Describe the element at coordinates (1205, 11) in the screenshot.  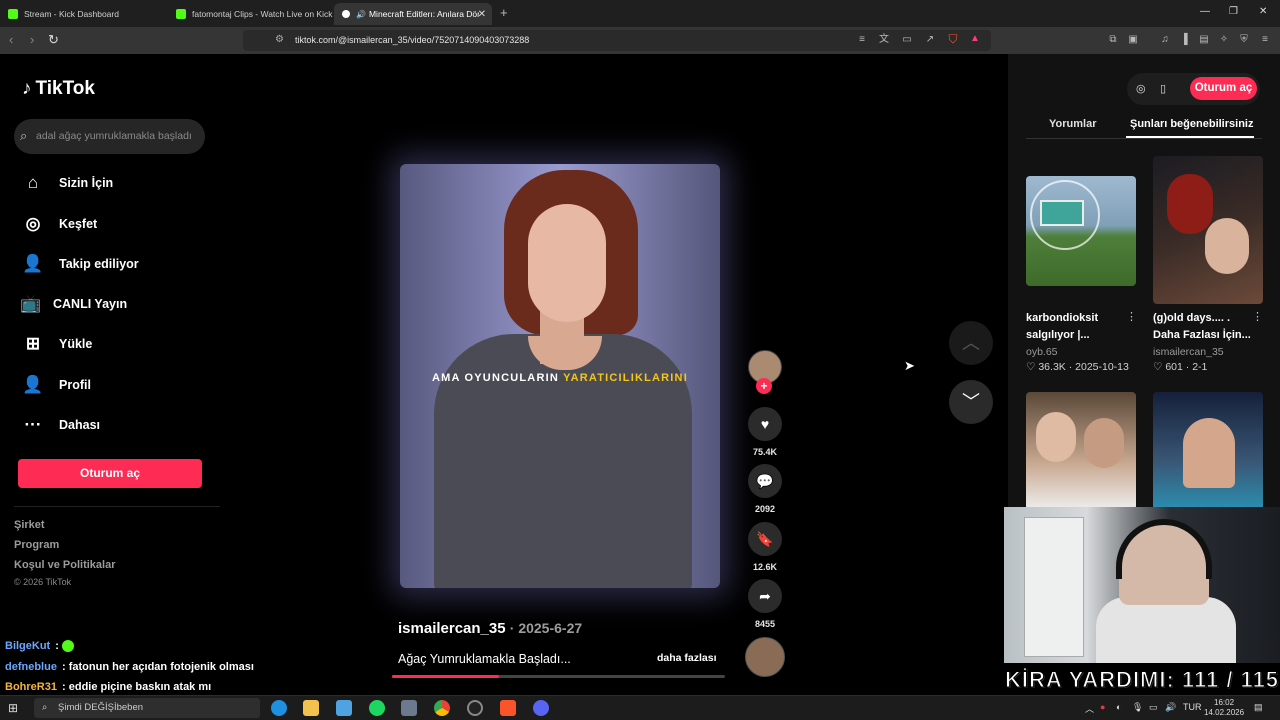
I see `minimize-icon: —` at that location.